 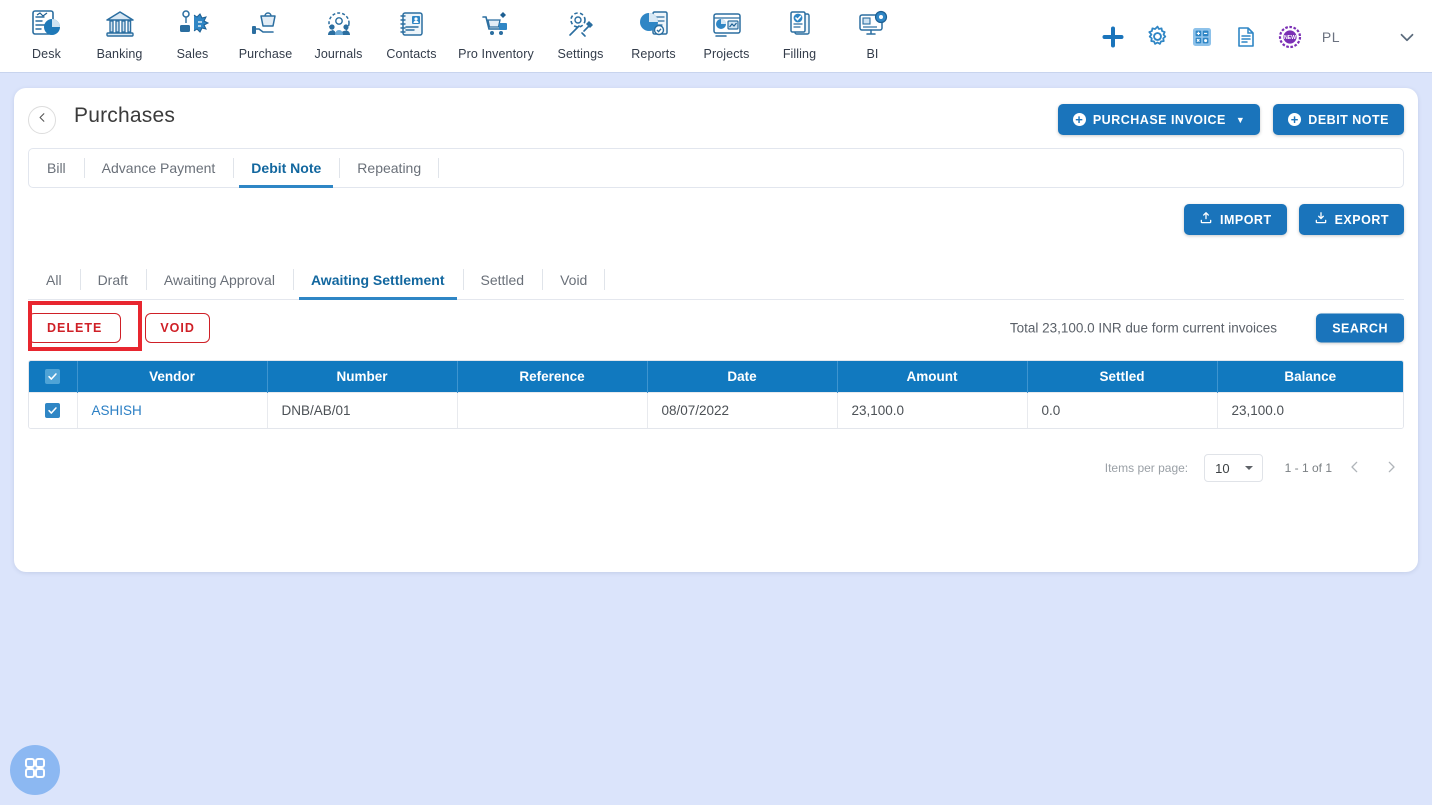 I want to click on page-range-text: 1 - 1 of 1, so click(x=1308, y=468).